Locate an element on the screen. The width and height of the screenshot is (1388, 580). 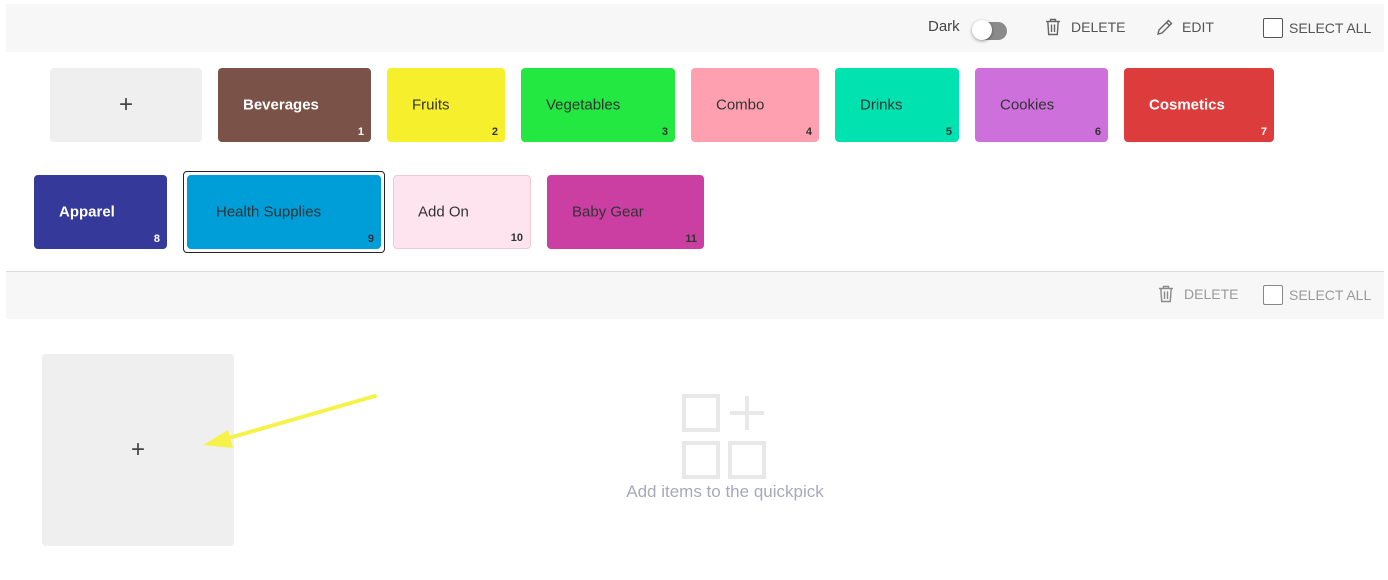
category-tile-add-on: Add On 10 is located at coordinates (462, 212).